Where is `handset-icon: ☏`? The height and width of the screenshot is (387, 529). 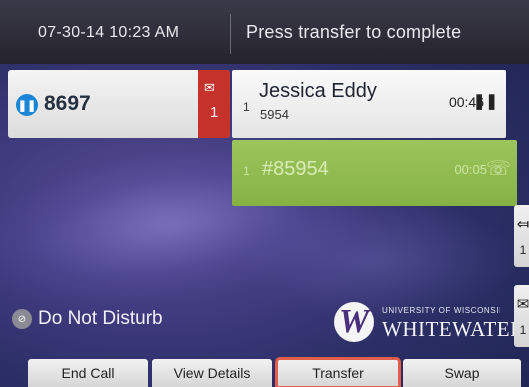 handset-icon: ☏ is located at coordinates (498, 169).